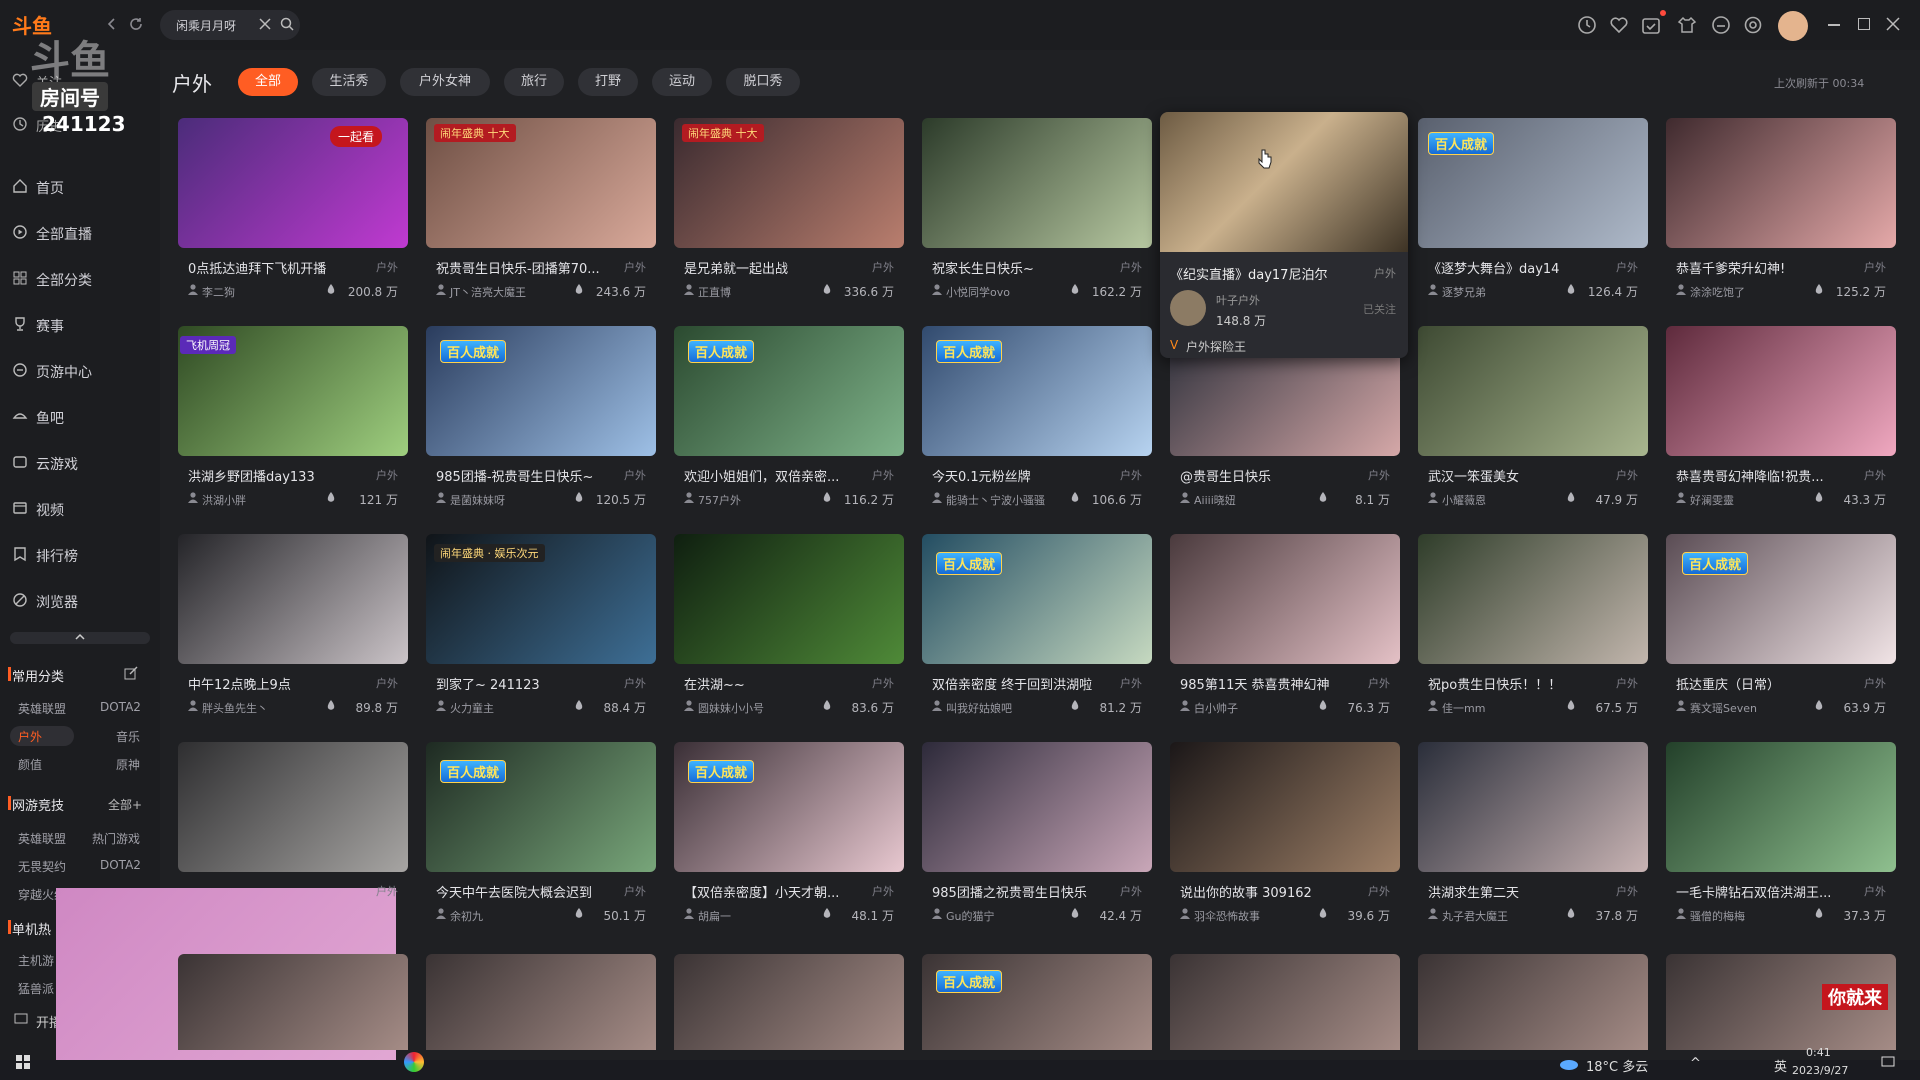  What do you see at coordinates (1264, 683) in the screenshot?
I see `stream-title: 985第11天 恭喜贵神幻神` at bounding box center [1264, 683].